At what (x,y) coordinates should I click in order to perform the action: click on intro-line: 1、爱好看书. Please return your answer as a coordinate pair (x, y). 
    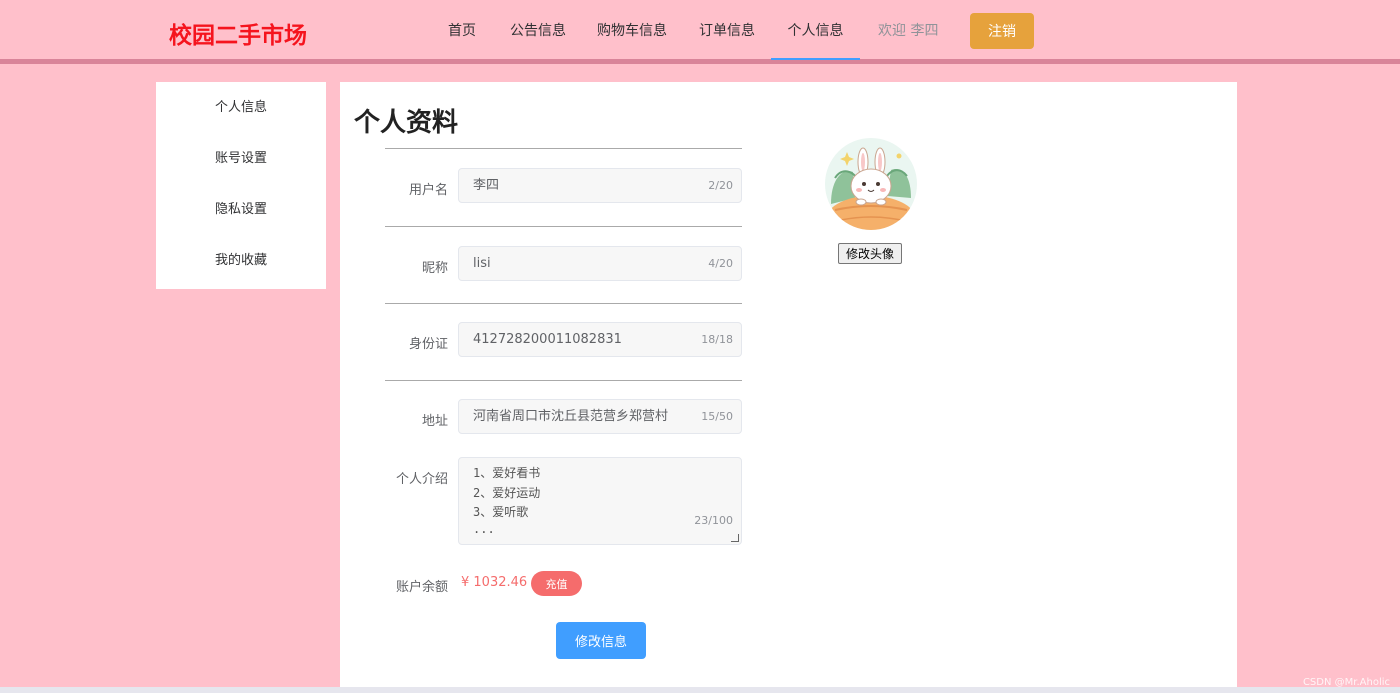
    Looking at the image, I should click on (507, 473).